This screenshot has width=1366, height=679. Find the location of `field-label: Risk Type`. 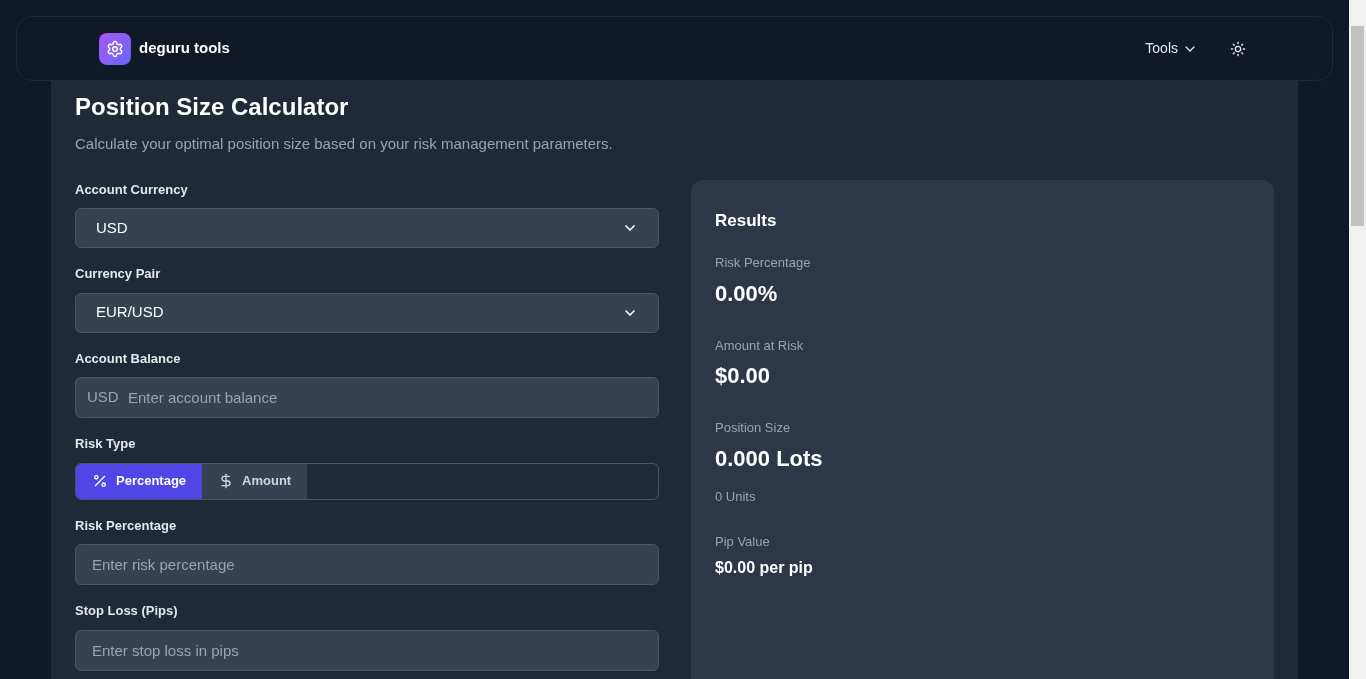

field-label: Risk Type is located at coordinates (106, 444).